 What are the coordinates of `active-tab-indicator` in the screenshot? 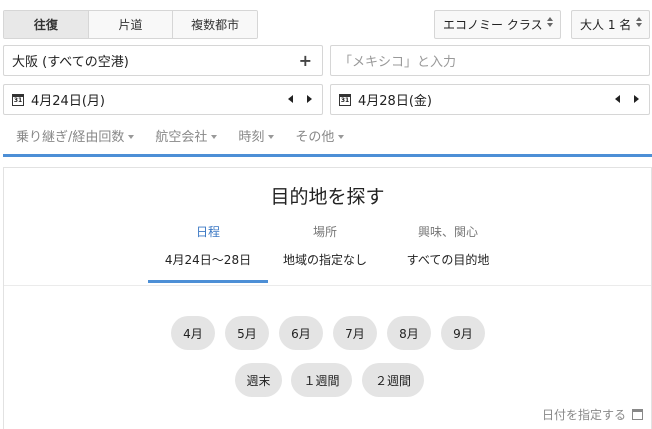 It's located at (208, 281).